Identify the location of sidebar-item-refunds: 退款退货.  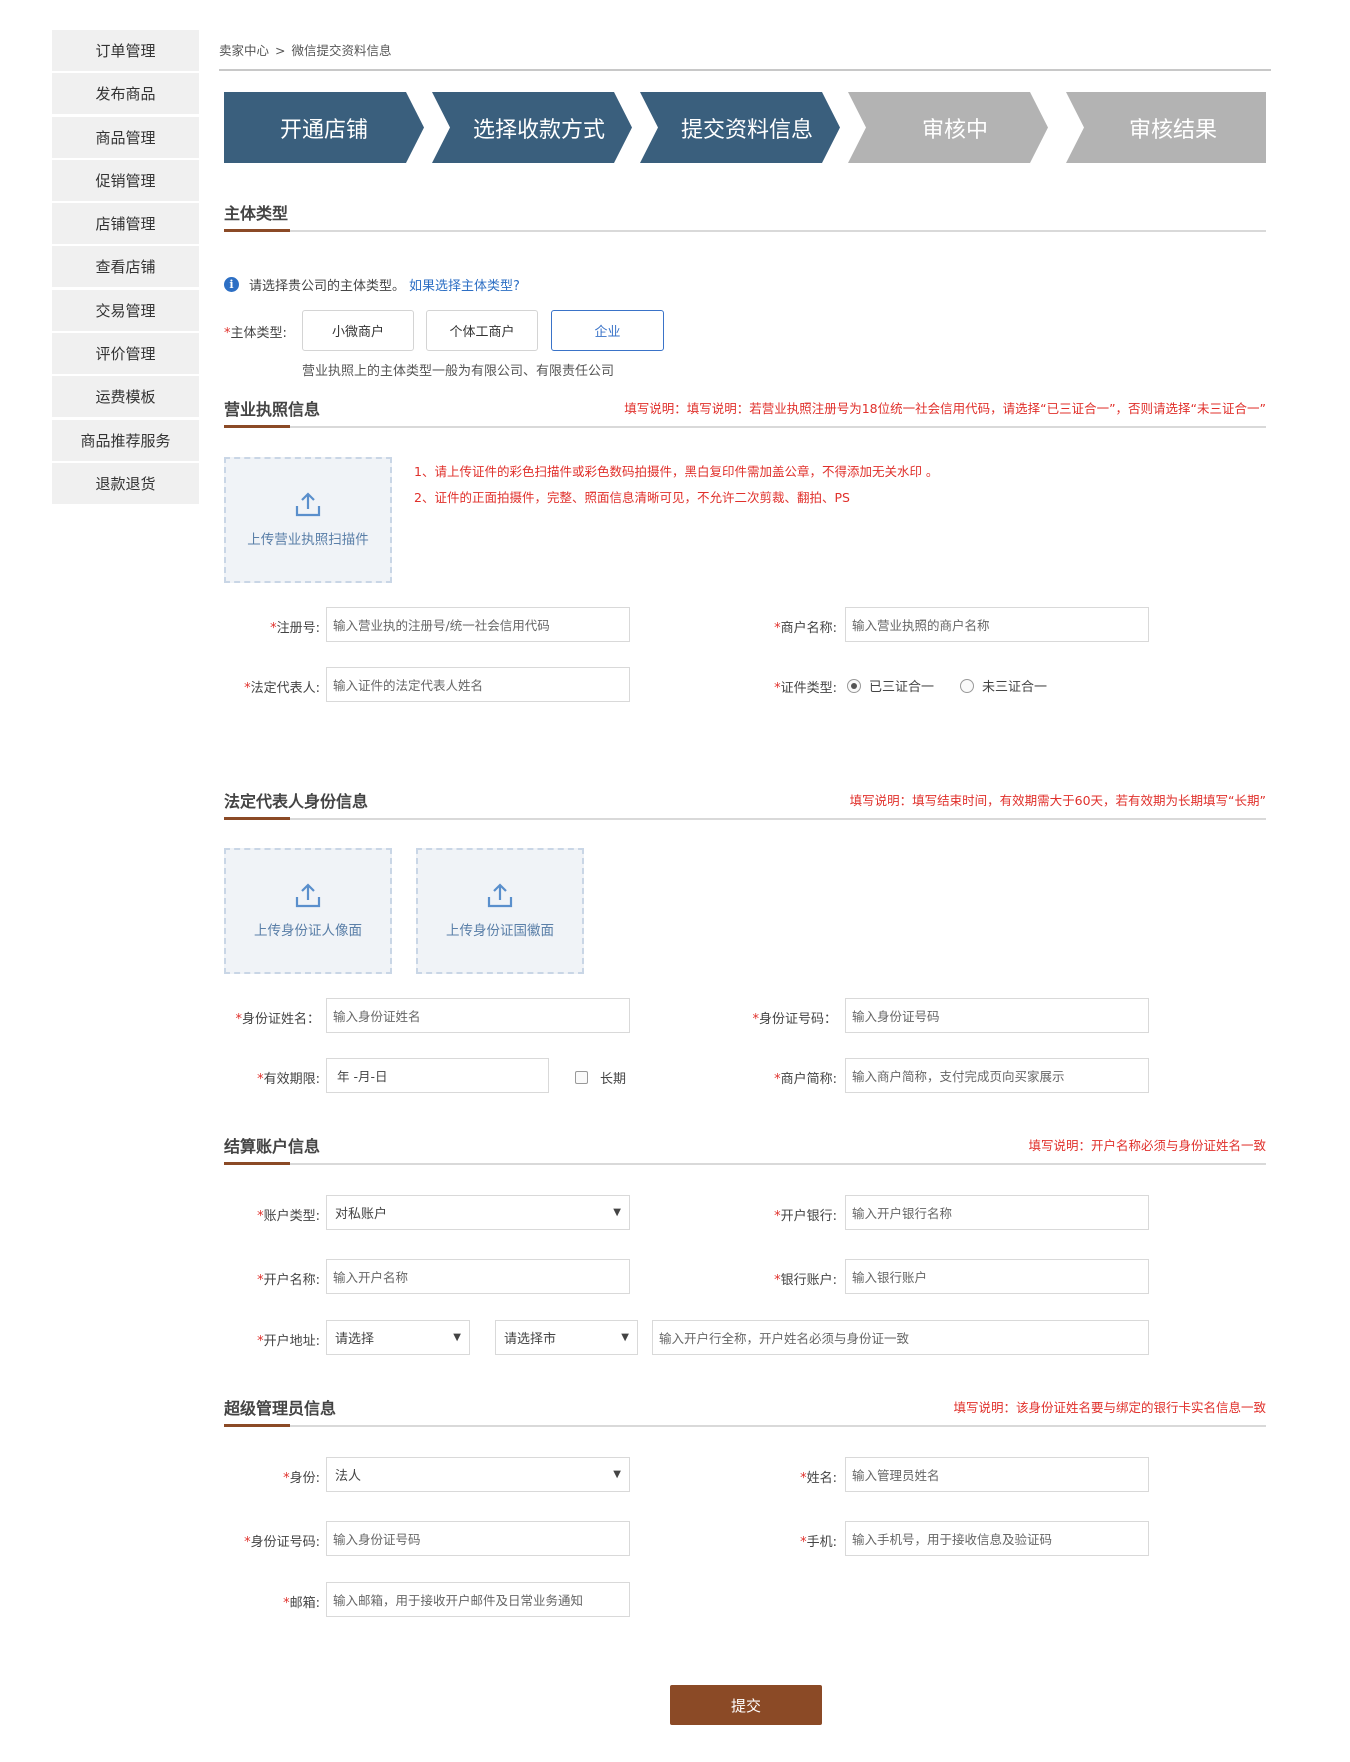
(125, 483).